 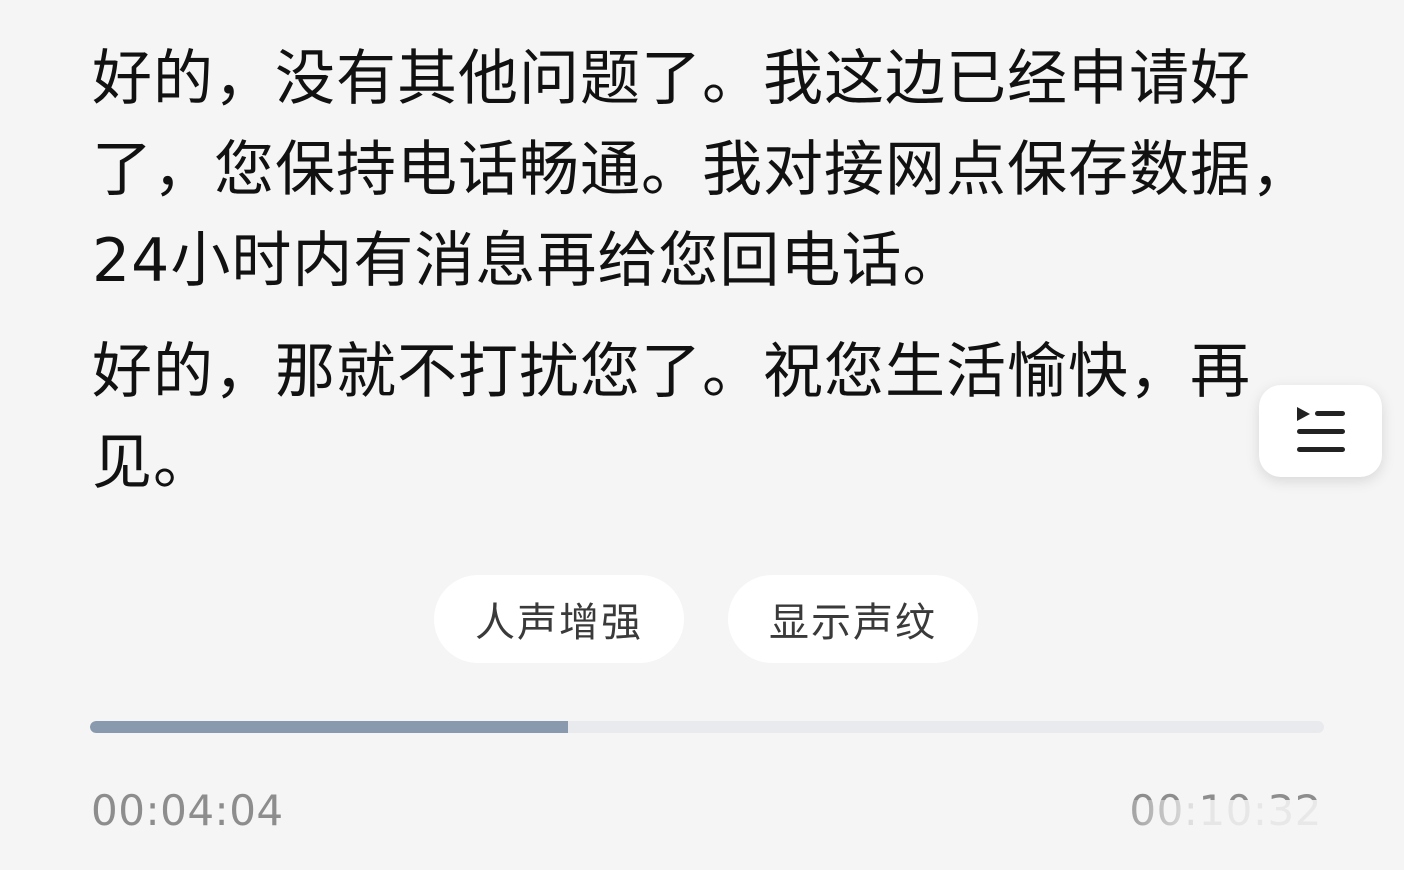 What do you see at coordinates (1257, 835) in the screenshot?
I see `watermark-overlay` at bounding box center [1257, 835].